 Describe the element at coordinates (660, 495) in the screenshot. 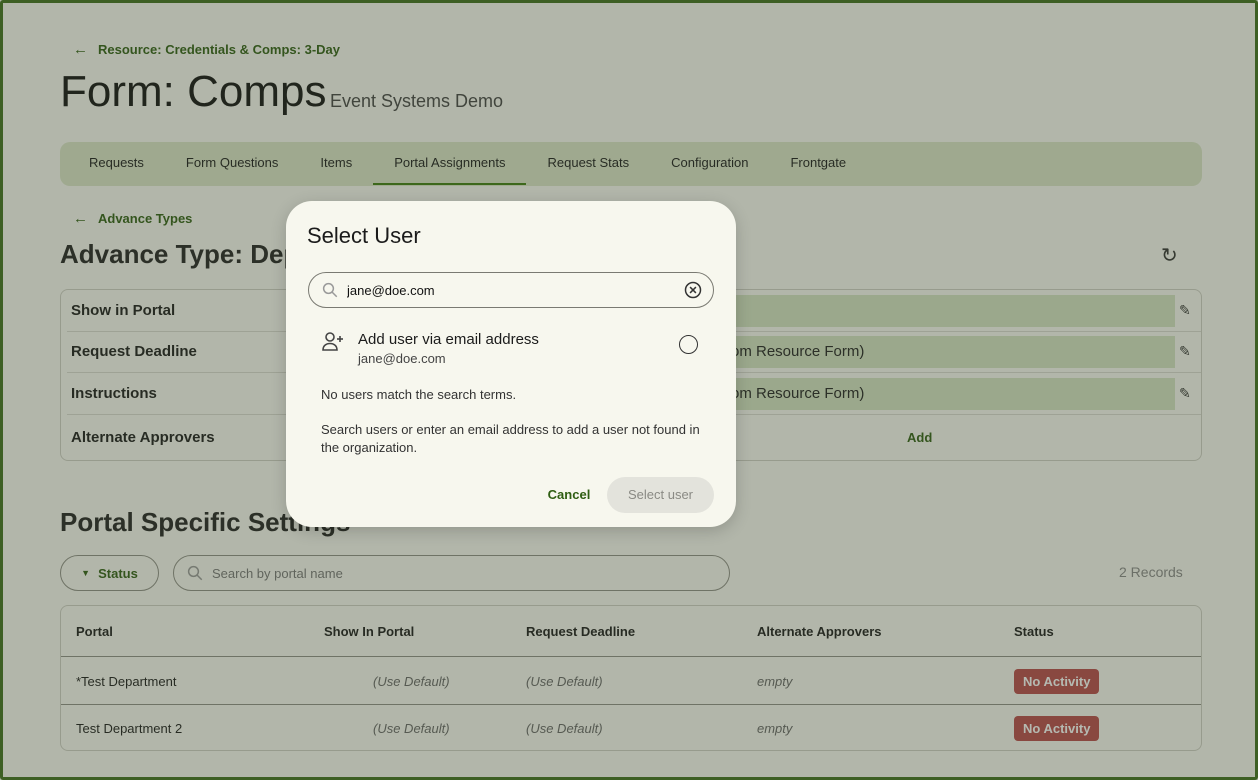

I see `select-user-button: Select user` at that location.